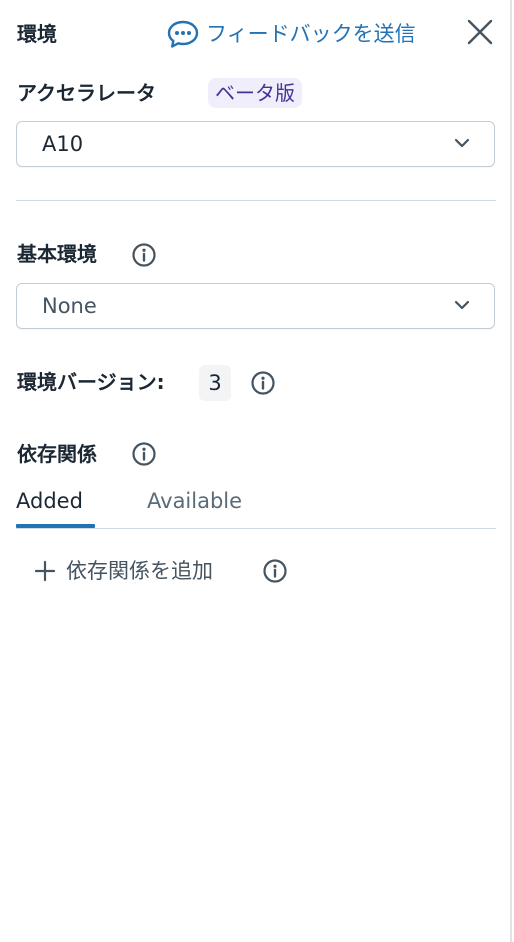 This screenshot has width=514, height=942. I want to click on send-feedback-link: フィードバックを送信, so click(291, 34).